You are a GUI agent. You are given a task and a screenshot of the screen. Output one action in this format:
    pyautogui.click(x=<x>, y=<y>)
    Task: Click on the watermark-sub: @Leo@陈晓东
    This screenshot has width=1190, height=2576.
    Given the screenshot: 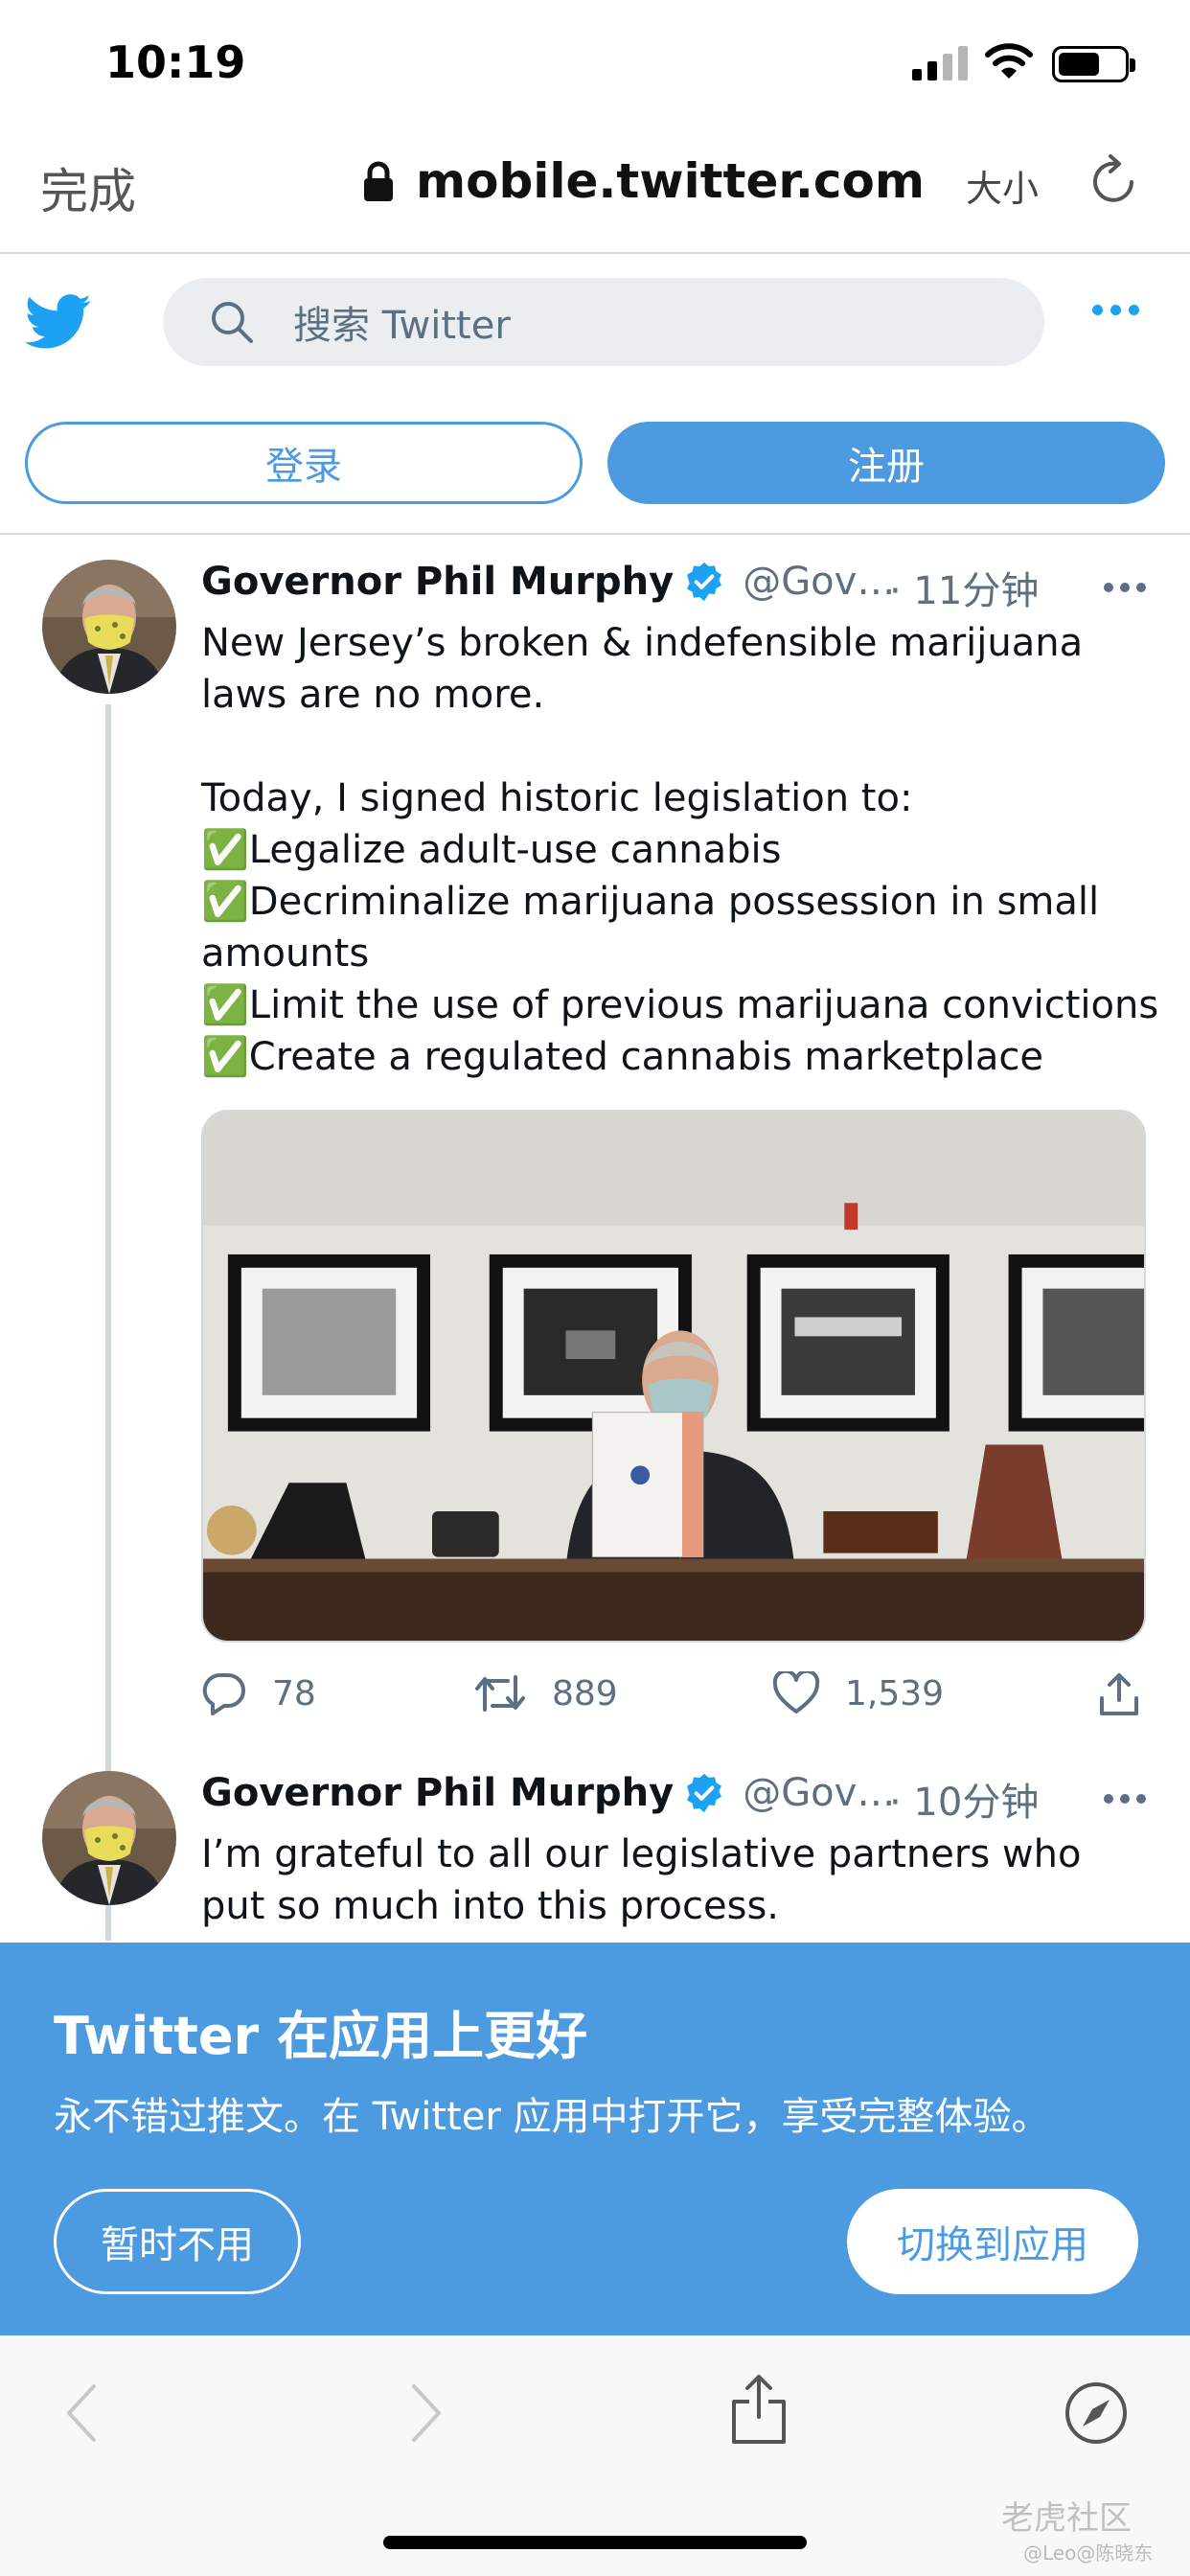 What is the action you would take?
    pyautogui.click(x=1089, y=2553)
    